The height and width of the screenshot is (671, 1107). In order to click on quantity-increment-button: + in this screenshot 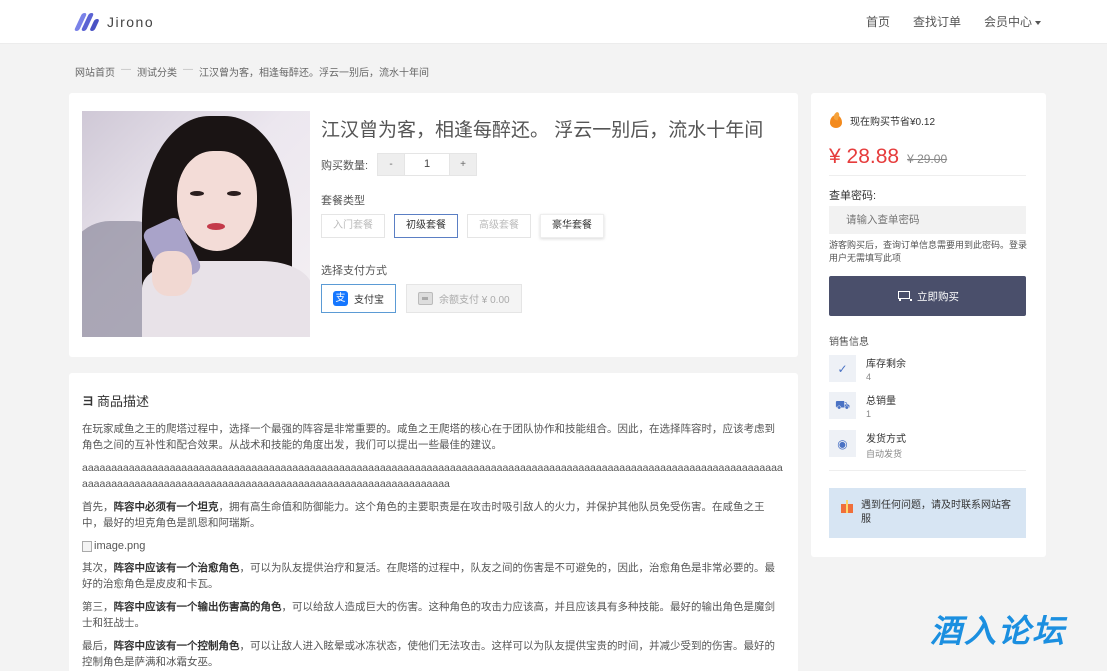, I will do `click(463, 164)`.